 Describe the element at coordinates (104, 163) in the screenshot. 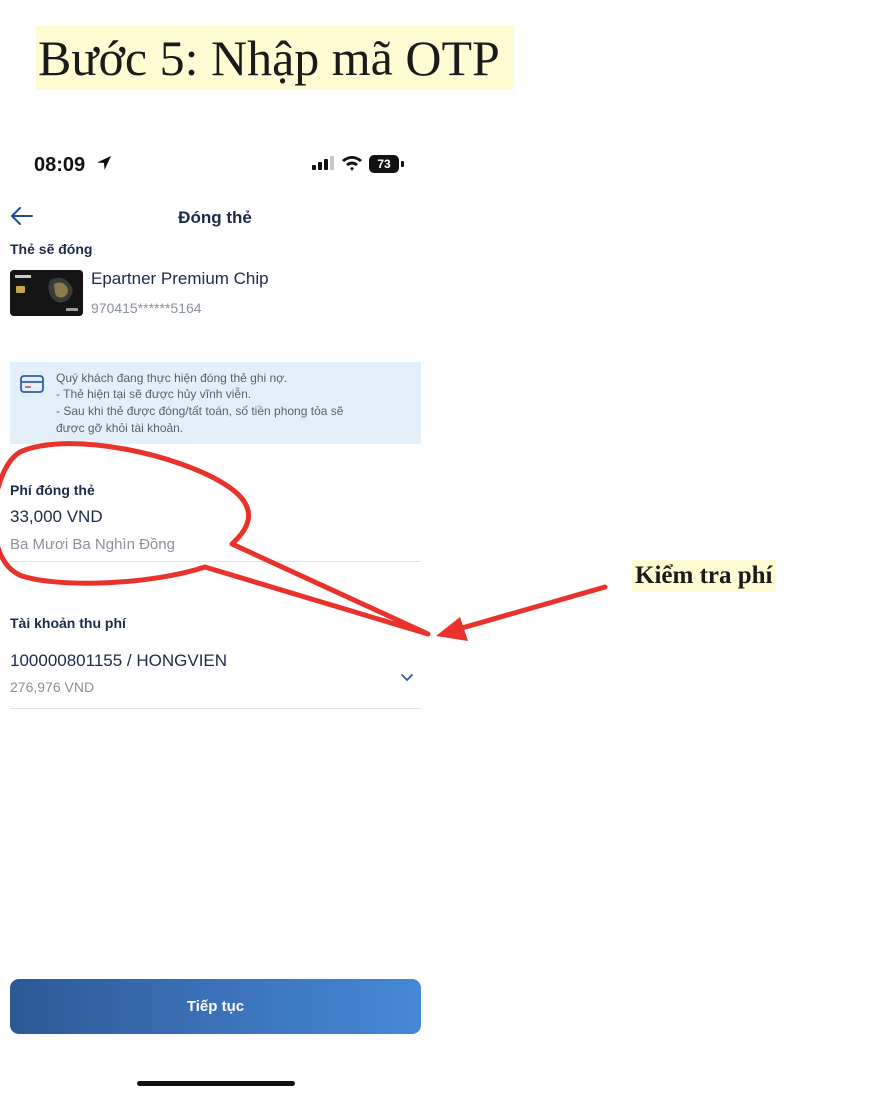

I see `location-arrow-icon` at that location.